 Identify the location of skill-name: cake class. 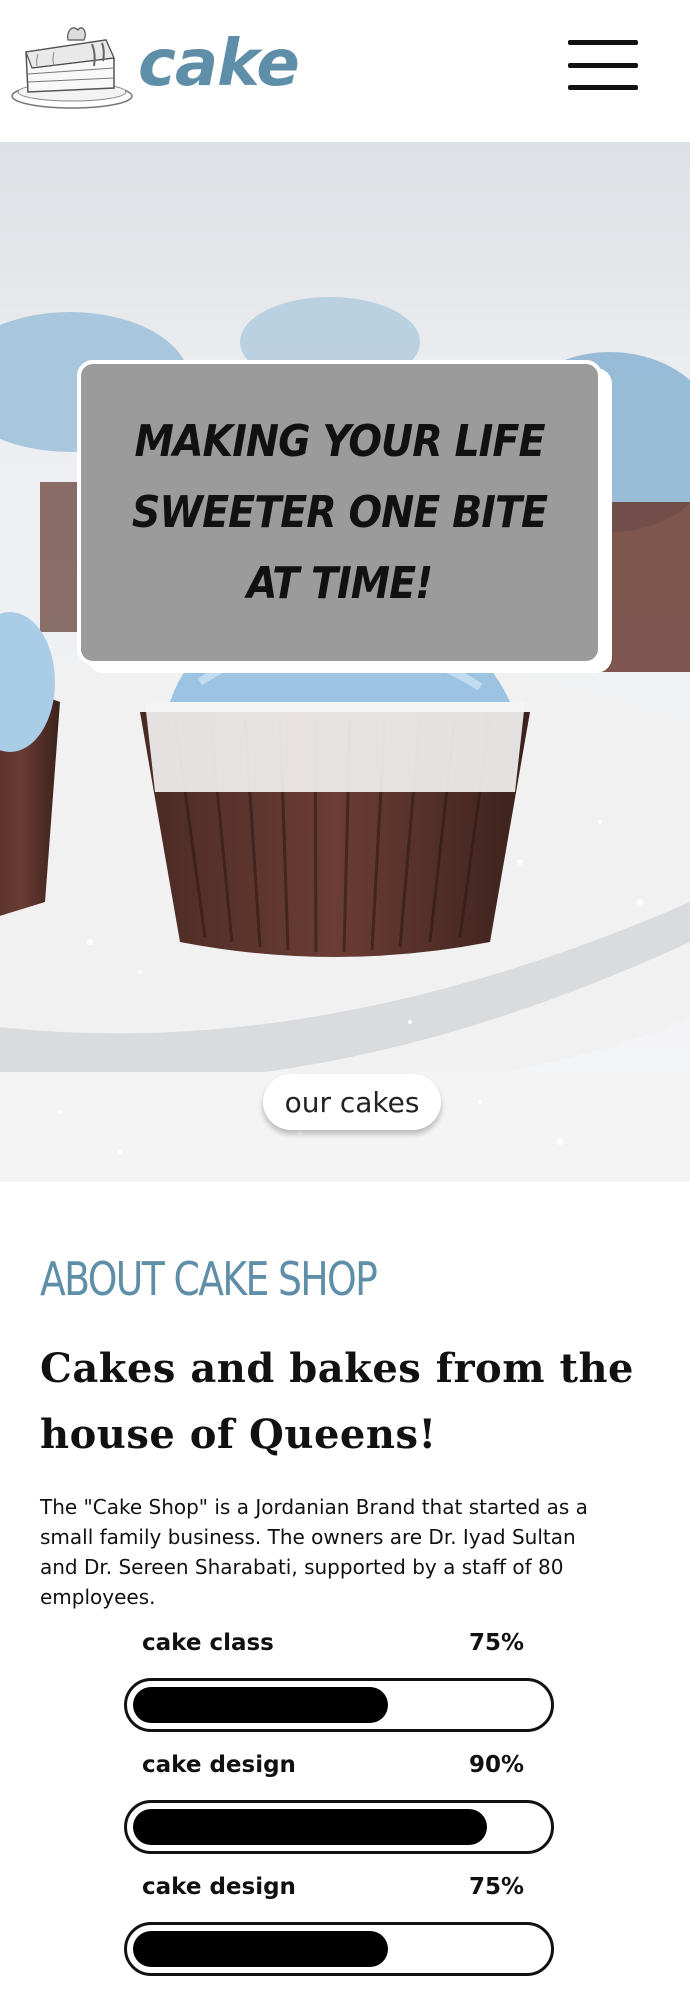
(208, 1643).